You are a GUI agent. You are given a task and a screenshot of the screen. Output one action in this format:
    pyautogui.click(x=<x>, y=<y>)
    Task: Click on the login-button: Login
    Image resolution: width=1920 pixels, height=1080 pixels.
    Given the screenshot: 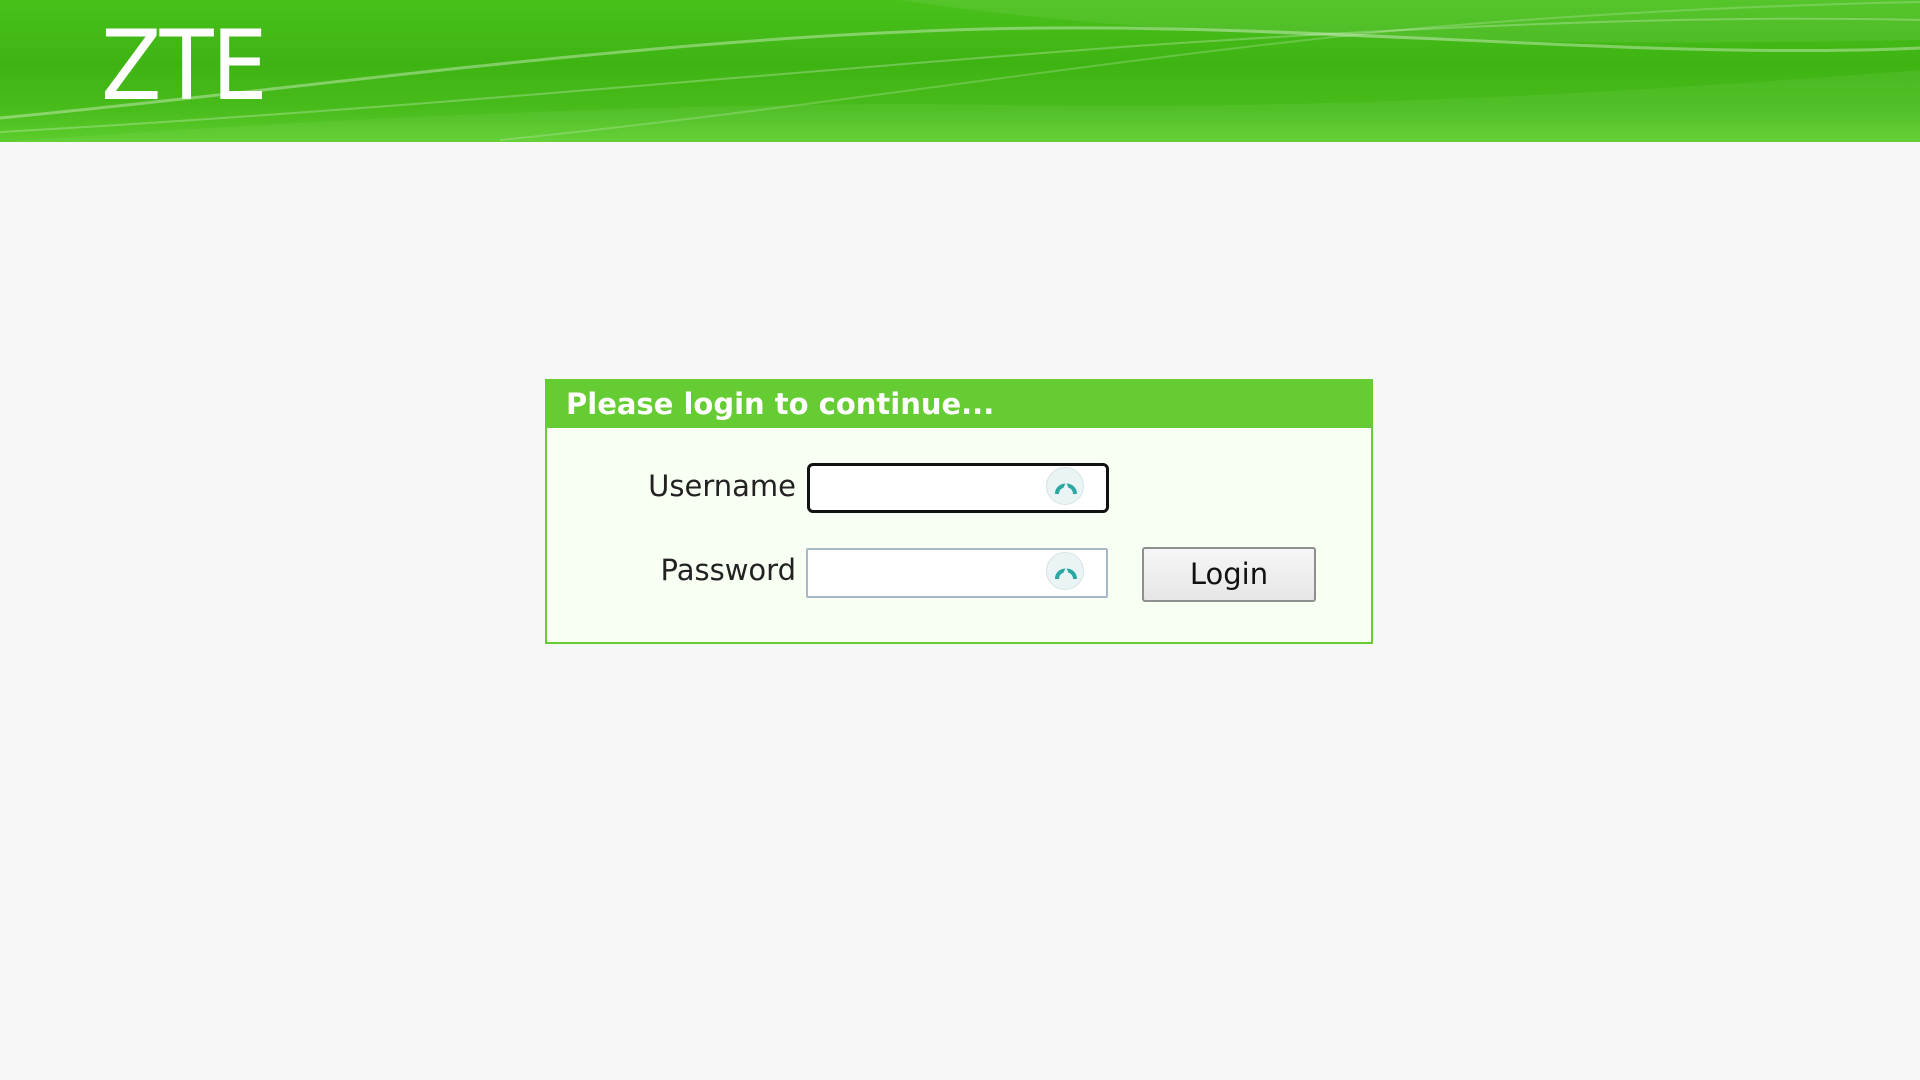 What is the action you would take?
    pyautogui.click(x=1229, y=574)
    